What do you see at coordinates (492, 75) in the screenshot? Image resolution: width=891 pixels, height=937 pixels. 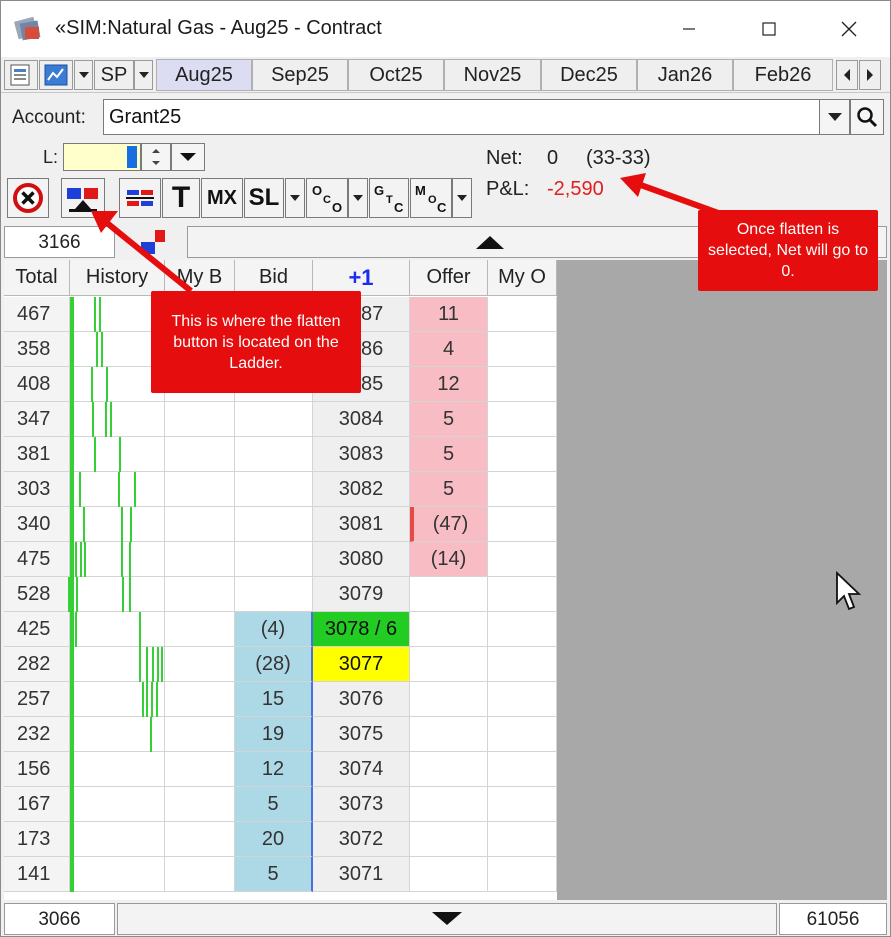 I see `tab-nov25: Nov25` at bounding box center [492, 75].